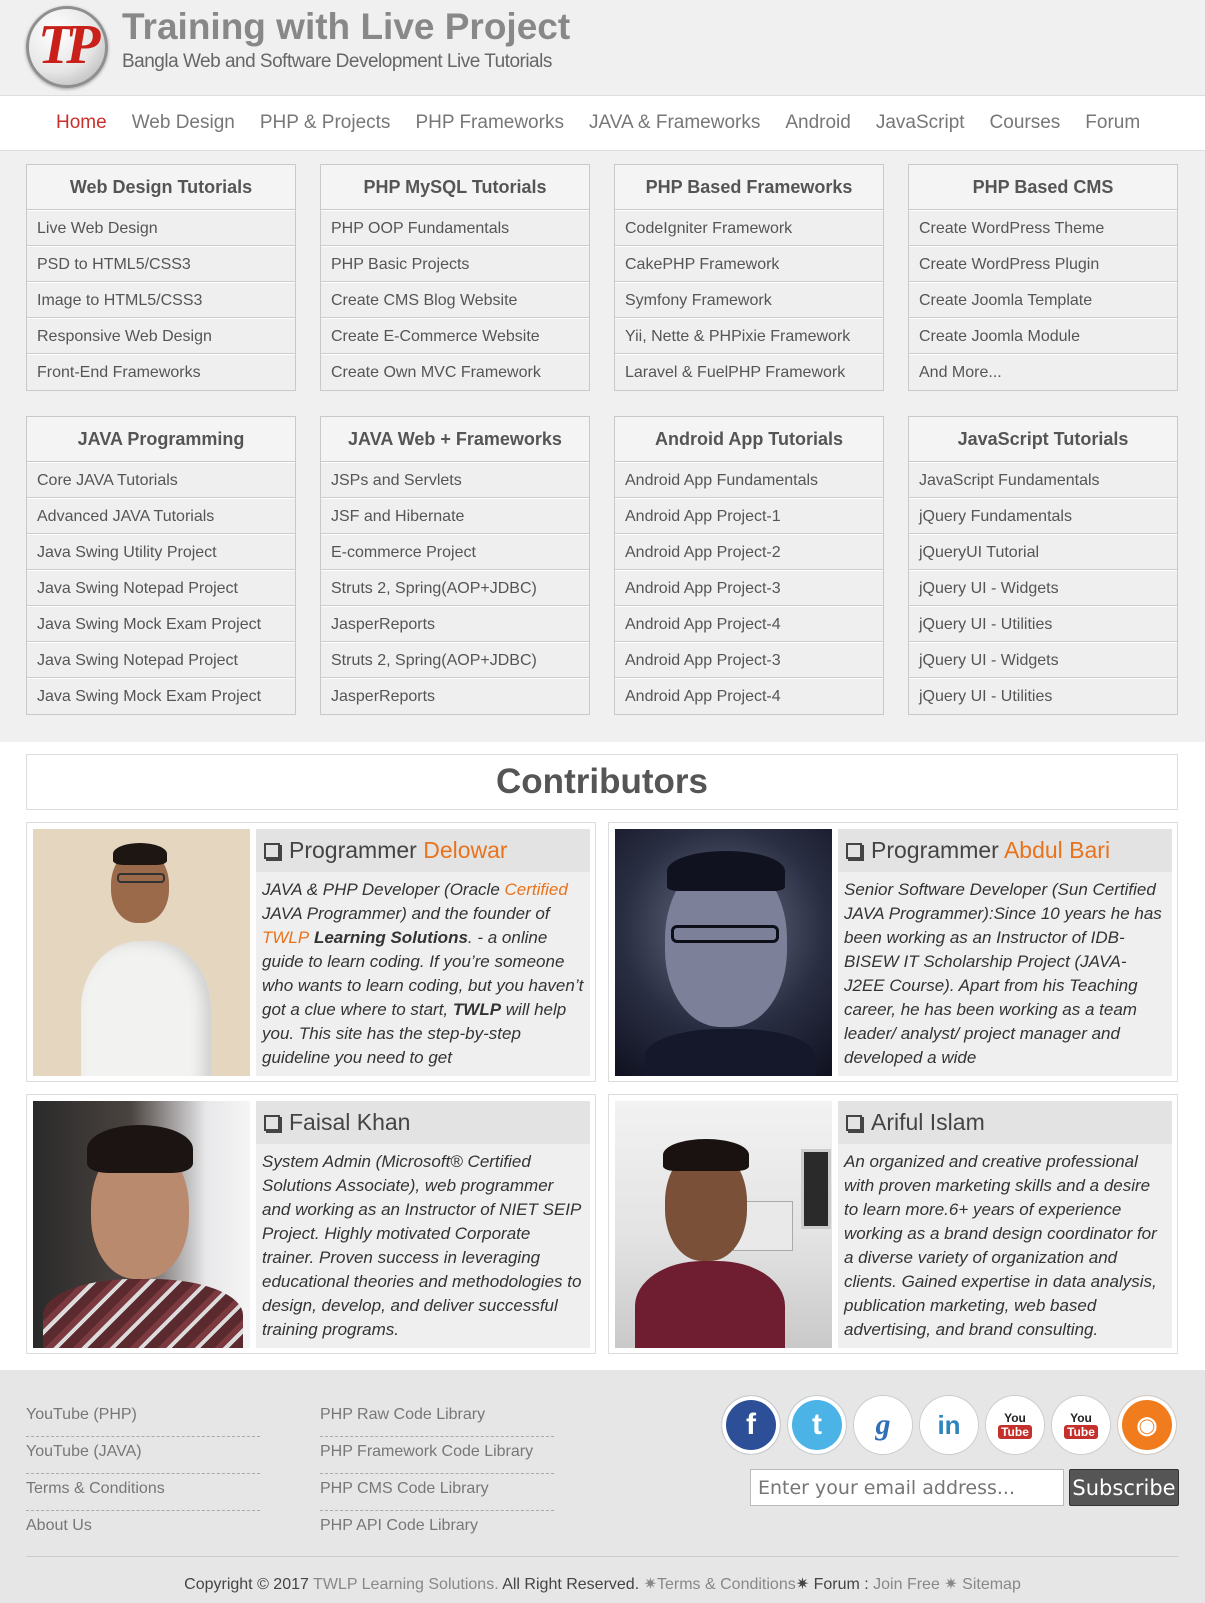 The height and width of the screenshot is (1603, 1205). I want to click on box-link: Responsive Web Design, so click(161, 336).